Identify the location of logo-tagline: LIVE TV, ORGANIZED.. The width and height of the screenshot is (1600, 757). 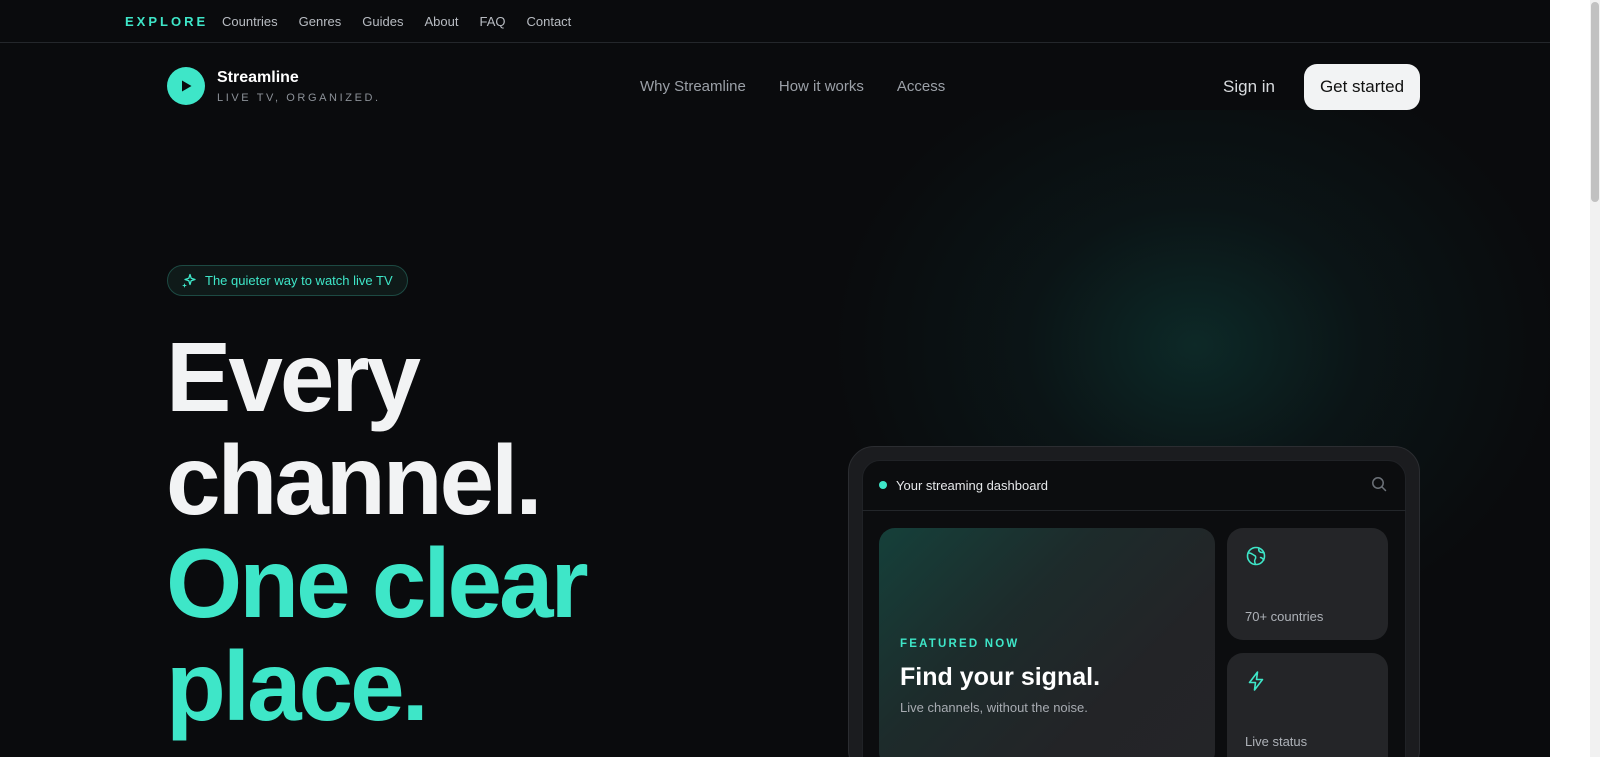
(299, 98).